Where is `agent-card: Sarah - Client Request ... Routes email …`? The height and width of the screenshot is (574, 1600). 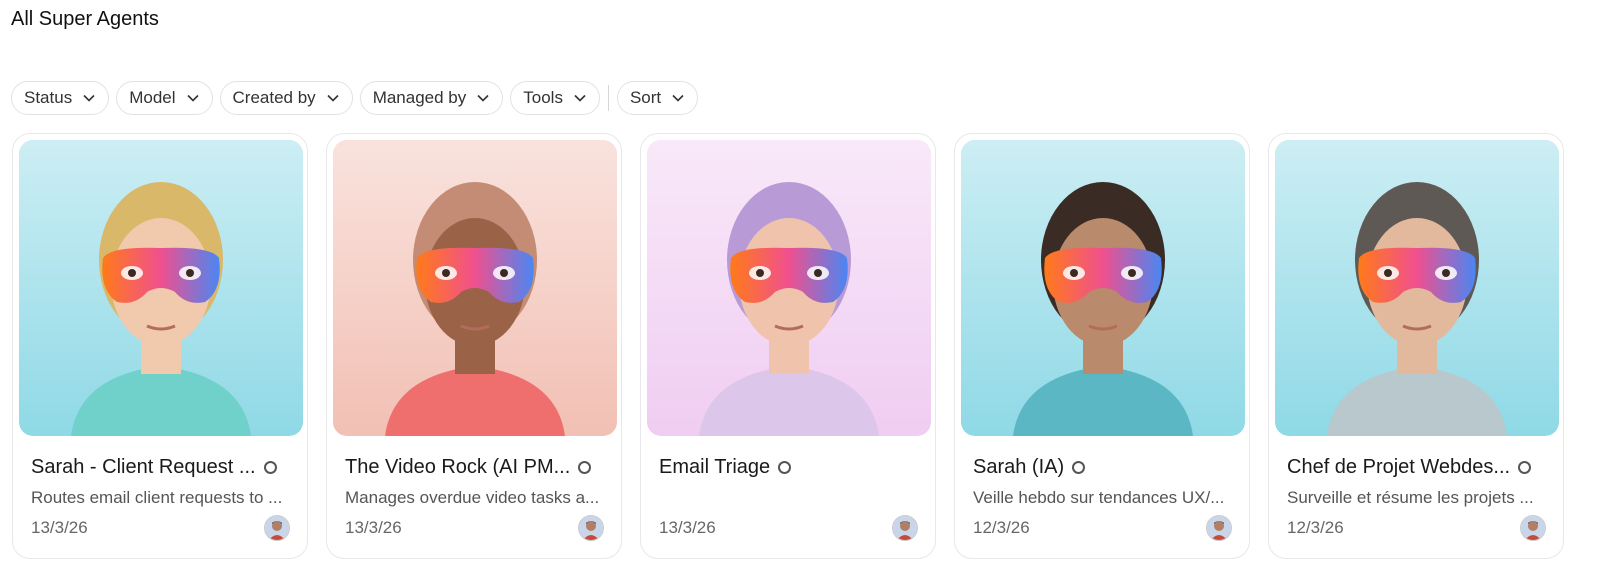
agent-card: Sarah - Client Request ... Routes email … is located at coordinates (160, 346).